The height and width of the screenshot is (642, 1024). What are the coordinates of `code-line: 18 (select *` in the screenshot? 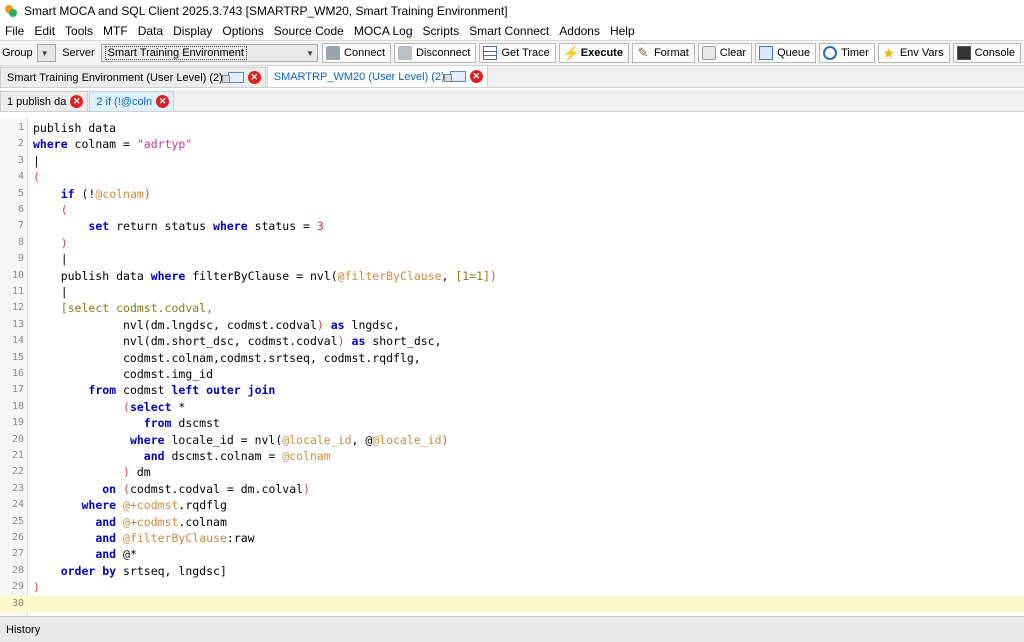 It's located at (512, 407).